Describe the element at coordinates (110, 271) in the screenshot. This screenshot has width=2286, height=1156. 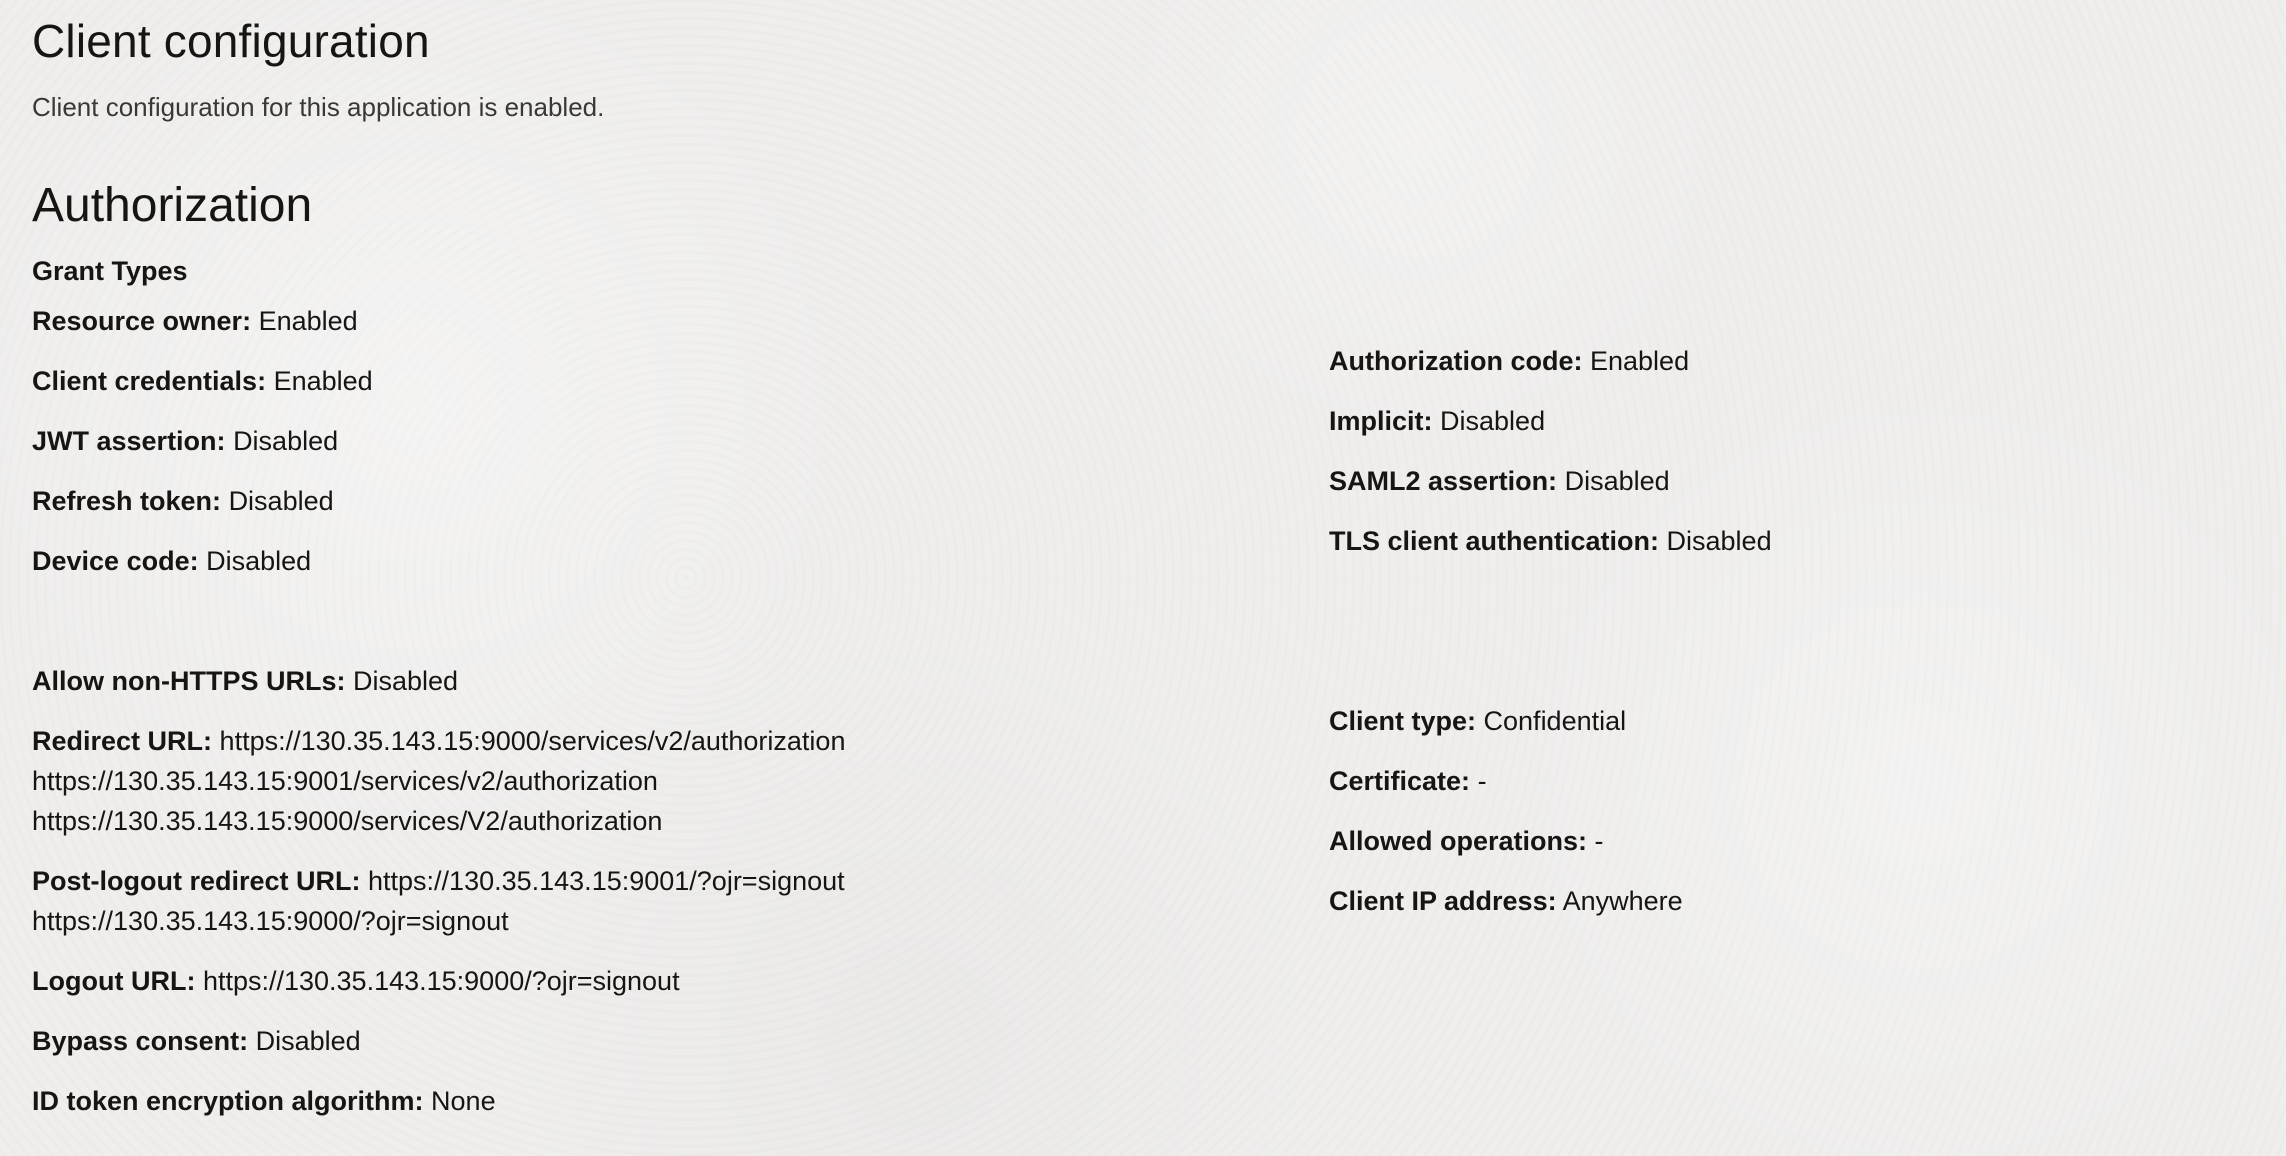
I see `grant-types-heading: Grant Types` at that location.